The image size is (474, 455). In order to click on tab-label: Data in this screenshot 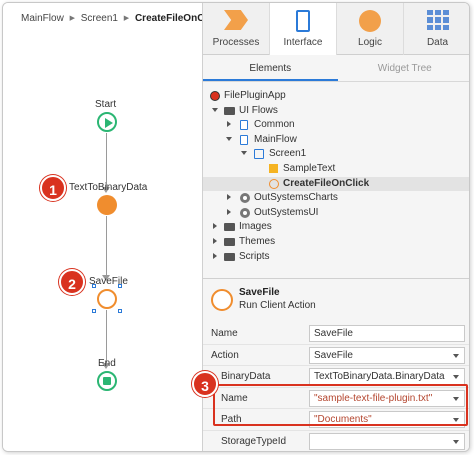, I will do `click(437, 42)`.